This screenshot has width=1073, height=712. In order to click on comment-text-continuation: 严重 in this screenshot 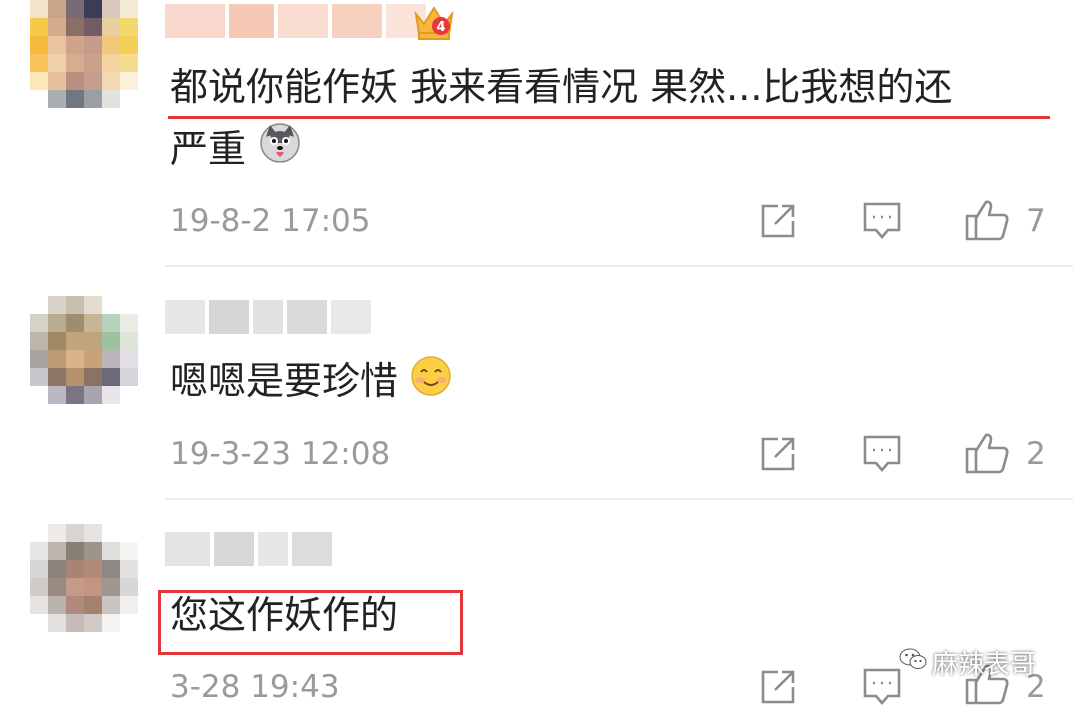, I will do `click(208, 149)`.